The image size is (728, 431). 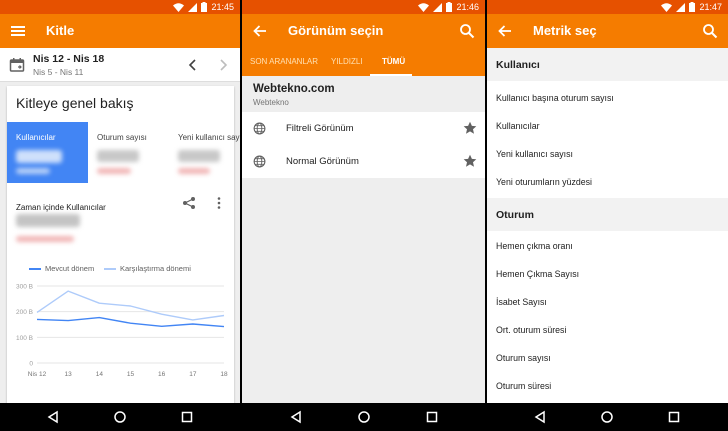 What do you see at coordinates (130, 305) in the screenshot?
I see `series-line-comparison` at bounding box center [130, 305].